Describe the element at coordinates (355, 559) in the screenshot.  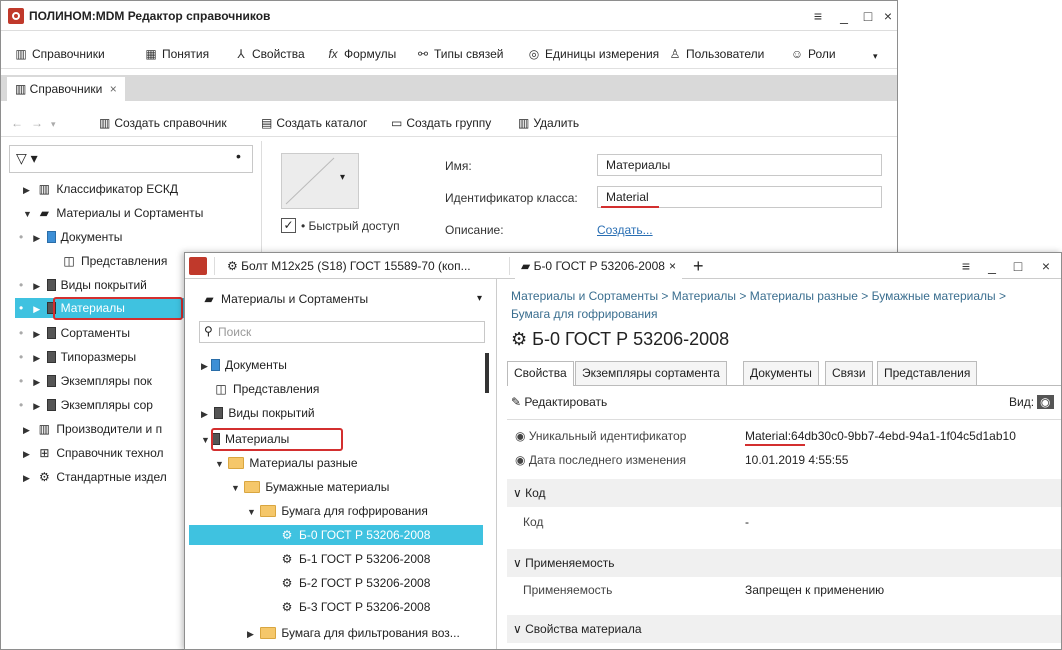
I see `b-tree-item-b1: ⚙ Б-1 ГОСТ Р 53206-2008` at that location.